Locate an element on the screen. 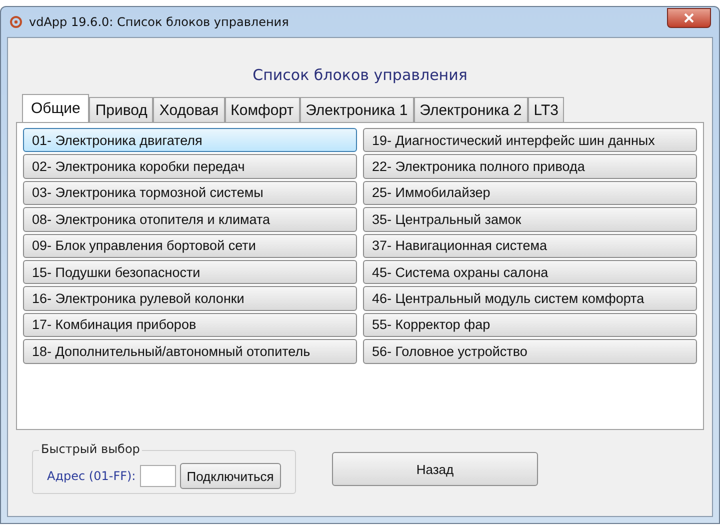 The image size is (720, 529). tab: Электроника 1 is located at coordinates (357, 109).